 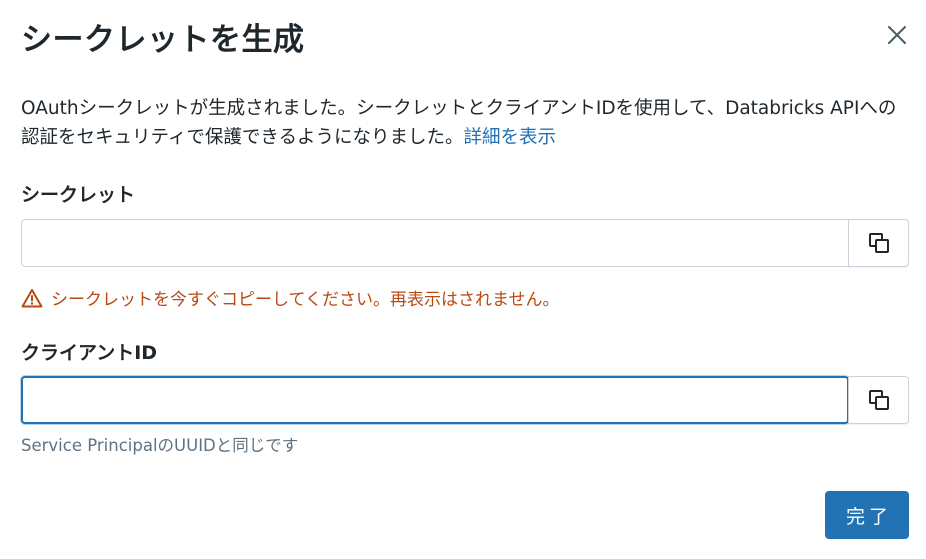 What do you see at coordinates (32, 297) in the screenshot?
I see `warning-icon` at bounding box center [32, 297].